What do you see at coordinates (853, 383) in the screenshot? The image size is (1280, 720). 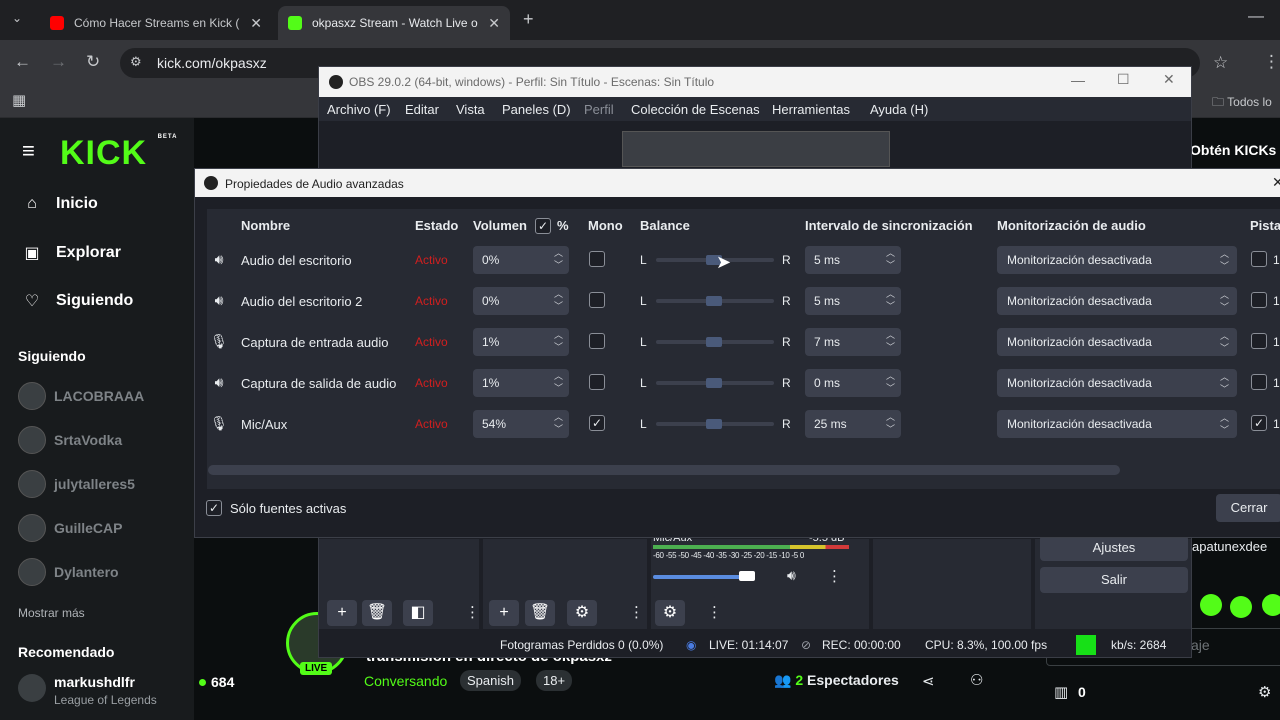 I see `sync-offset-spinbox: 0 ms ︿ ﹀` at bounding box center [853, 383].